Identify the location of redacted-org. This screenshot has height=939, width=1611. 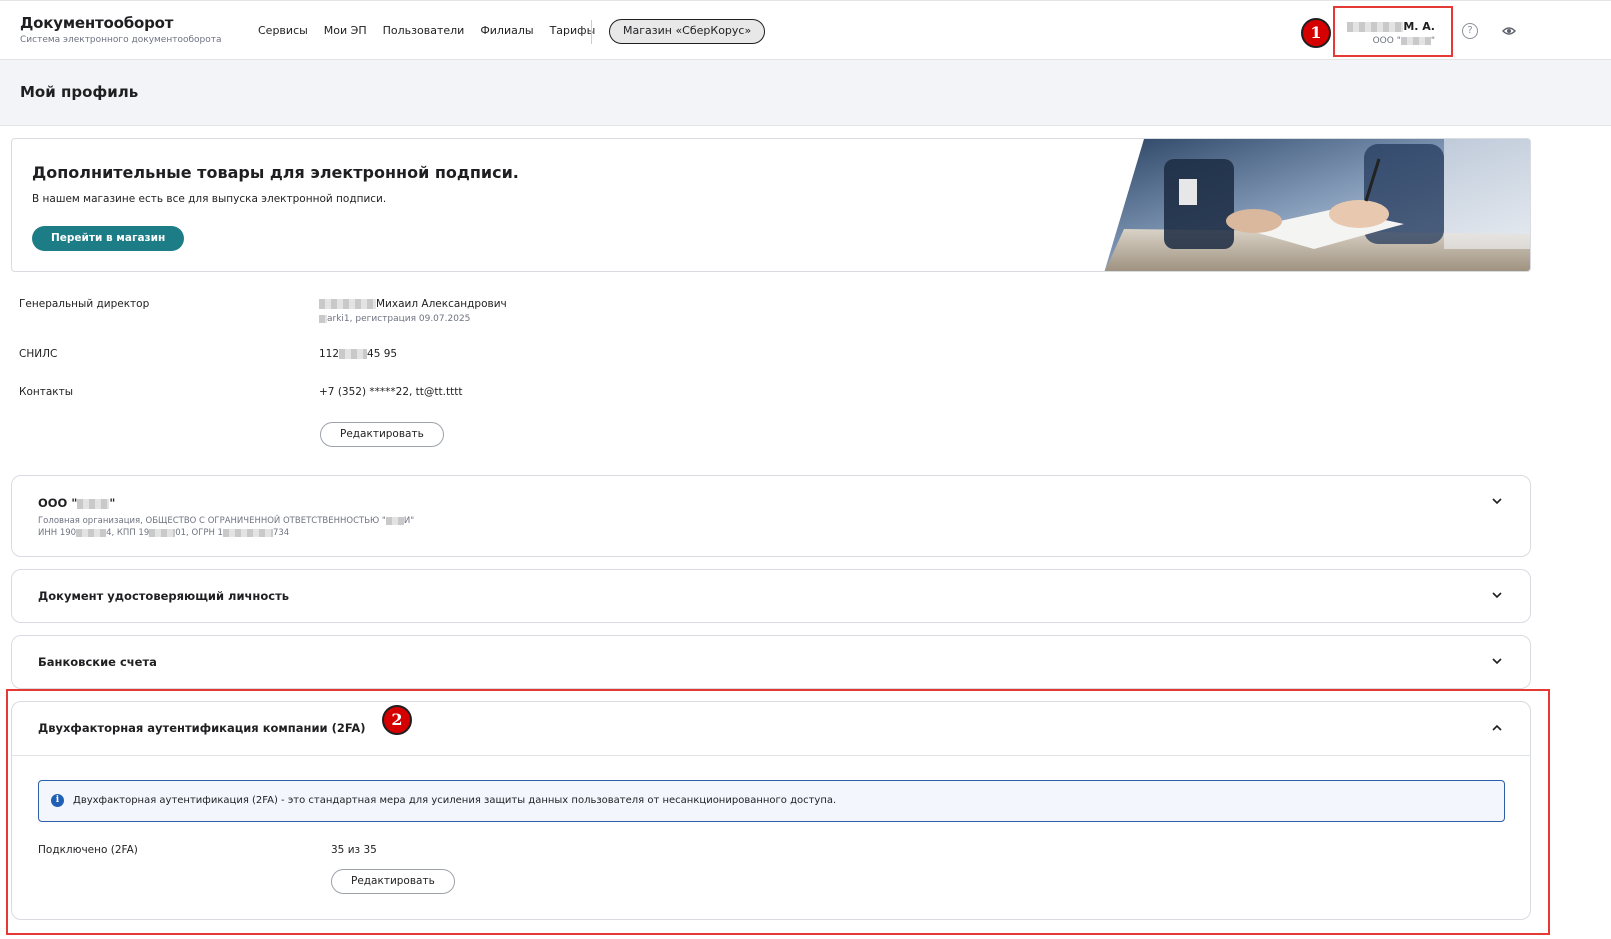
(1415, 40).